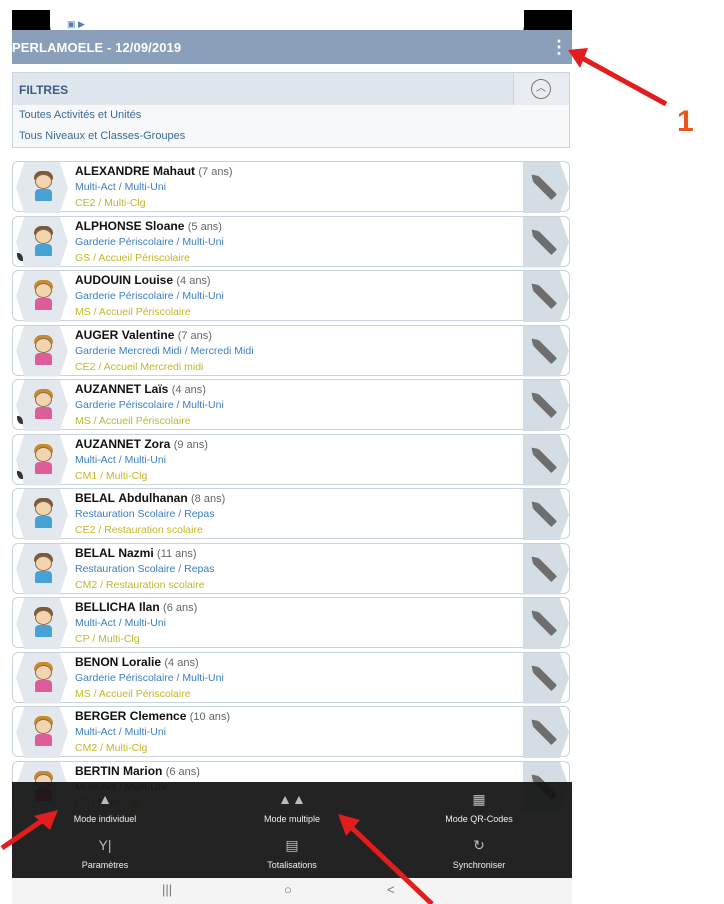 This screenshot has height=904, width=724. I want to click on child-firstname: Loralie, so click(141, 661).